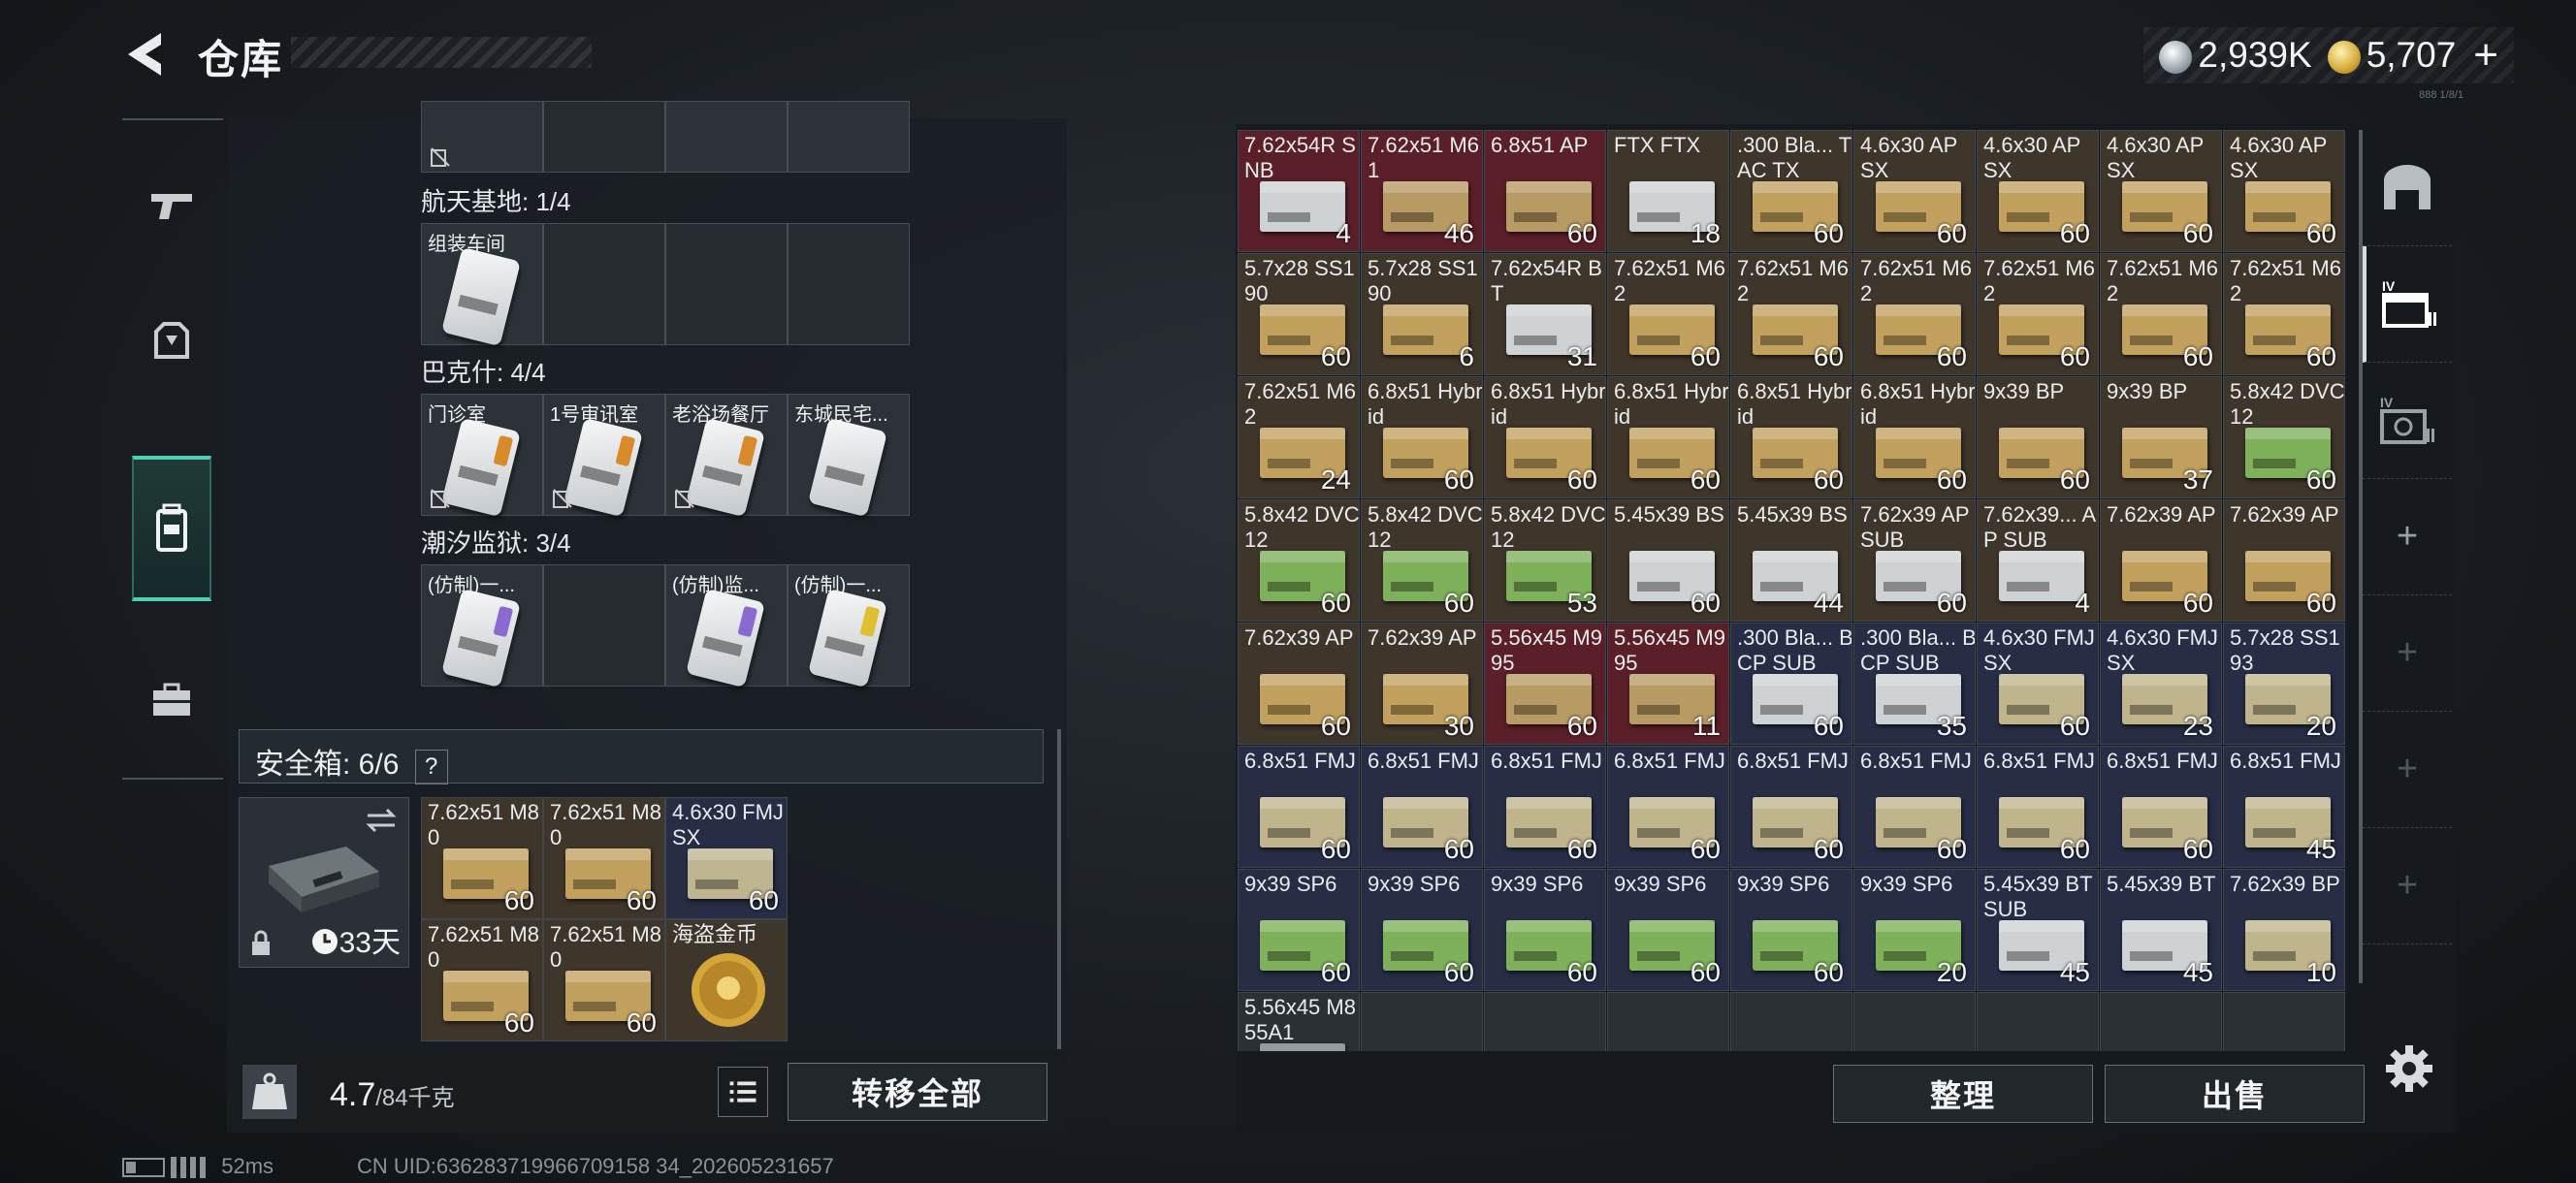 The width and height of the screenshot is (2576, 1183). Describe the element at coordinates (1963, 1094) in the screenshot. I see `sort-button: 整理` at that location.